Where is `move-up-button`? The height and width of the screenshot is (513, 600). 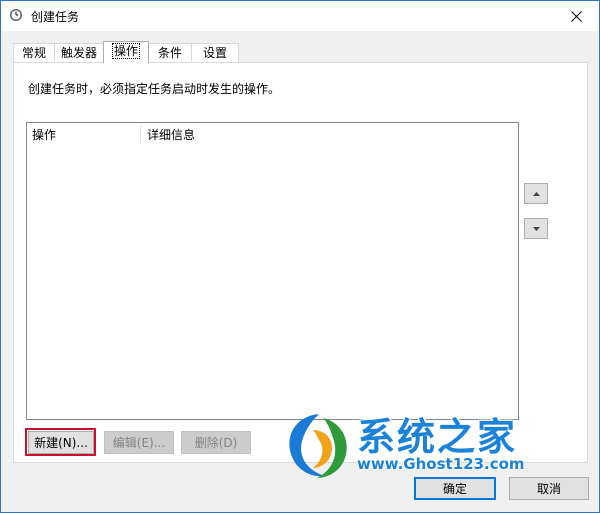 move-up-button is located at coordinates (536, 193).